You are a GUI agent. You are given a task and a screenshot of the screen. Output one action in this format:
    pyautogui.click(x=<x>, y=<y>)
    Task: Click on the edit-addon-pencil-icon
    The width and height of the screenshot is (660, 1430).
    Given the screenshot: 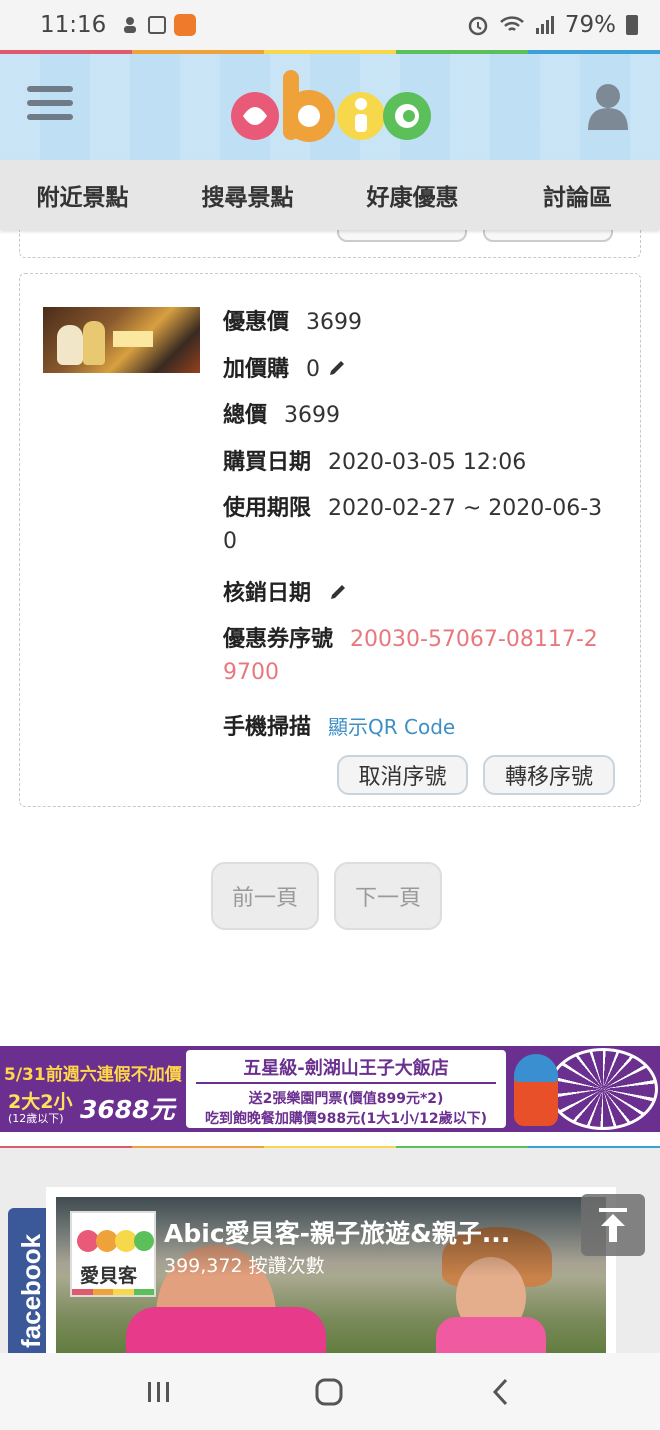 What is the action you would take?
    pyautogui.click(x=337, y=368)
    